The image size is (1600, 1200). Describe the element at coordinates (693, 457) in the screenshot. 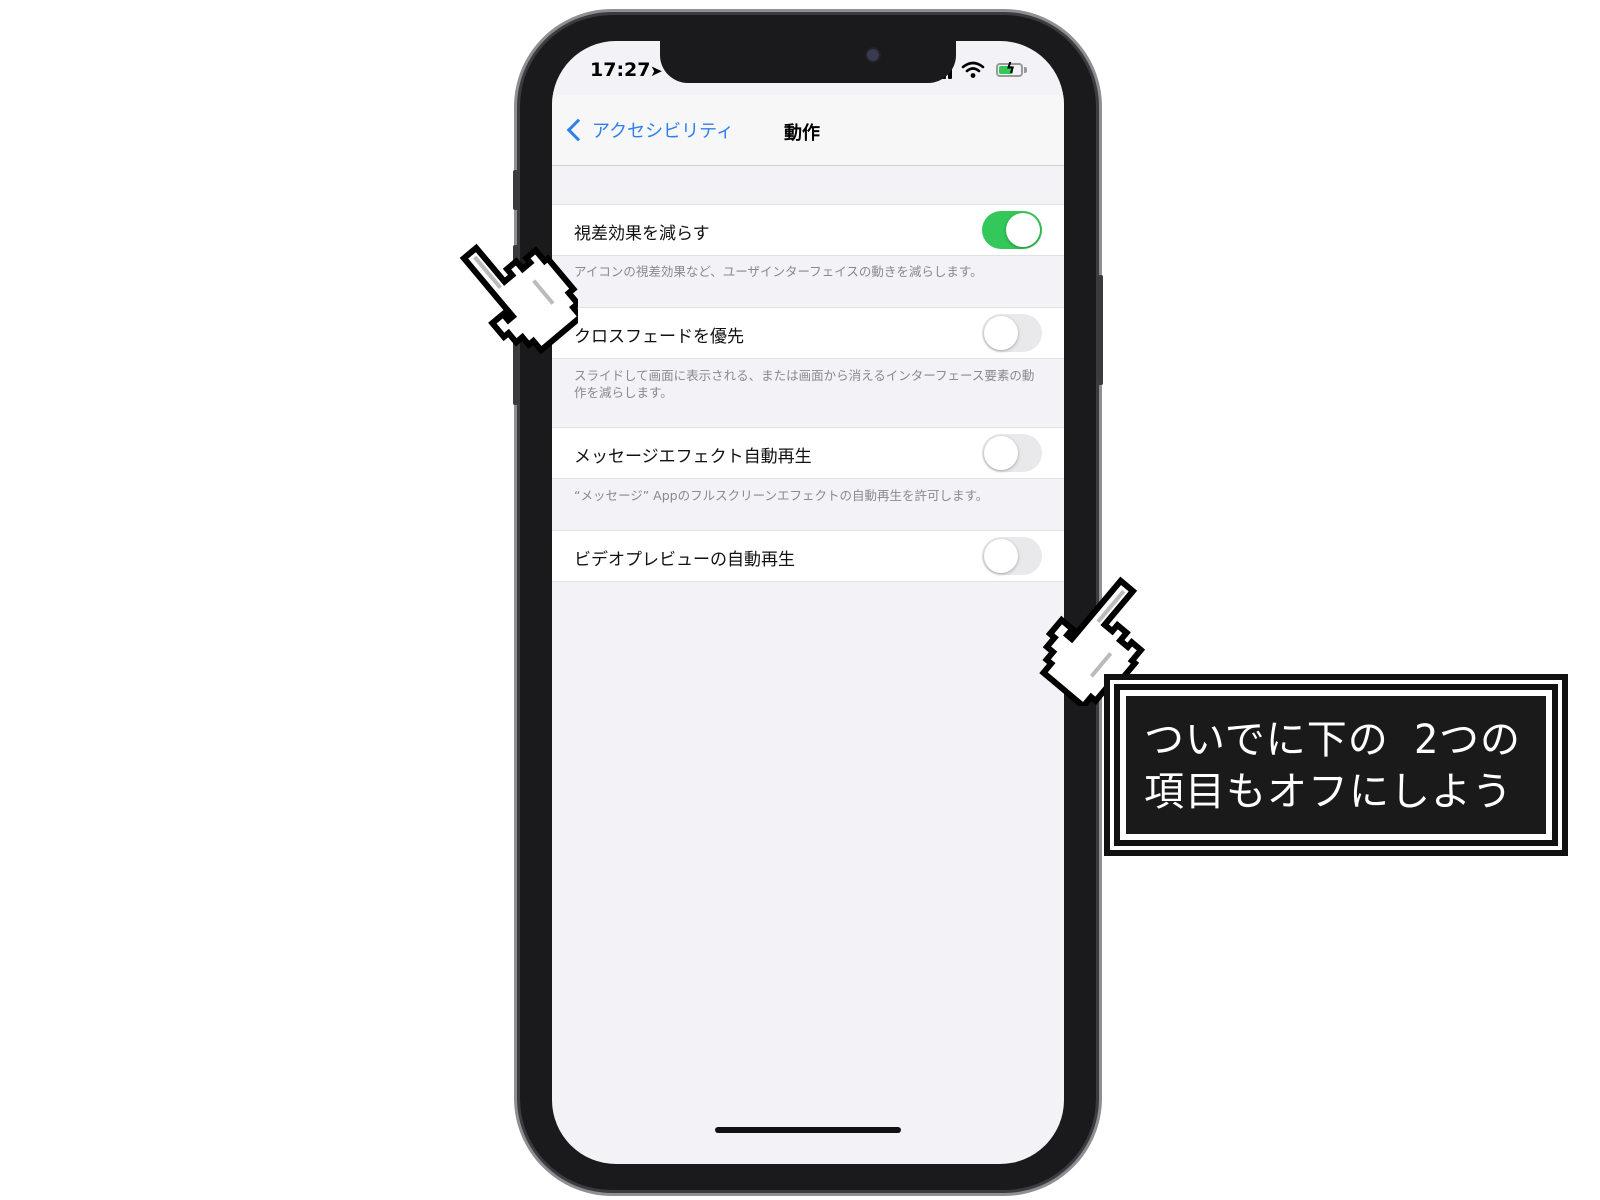

I see `setting-label: メッセージエフェクト自動再生` at that location.